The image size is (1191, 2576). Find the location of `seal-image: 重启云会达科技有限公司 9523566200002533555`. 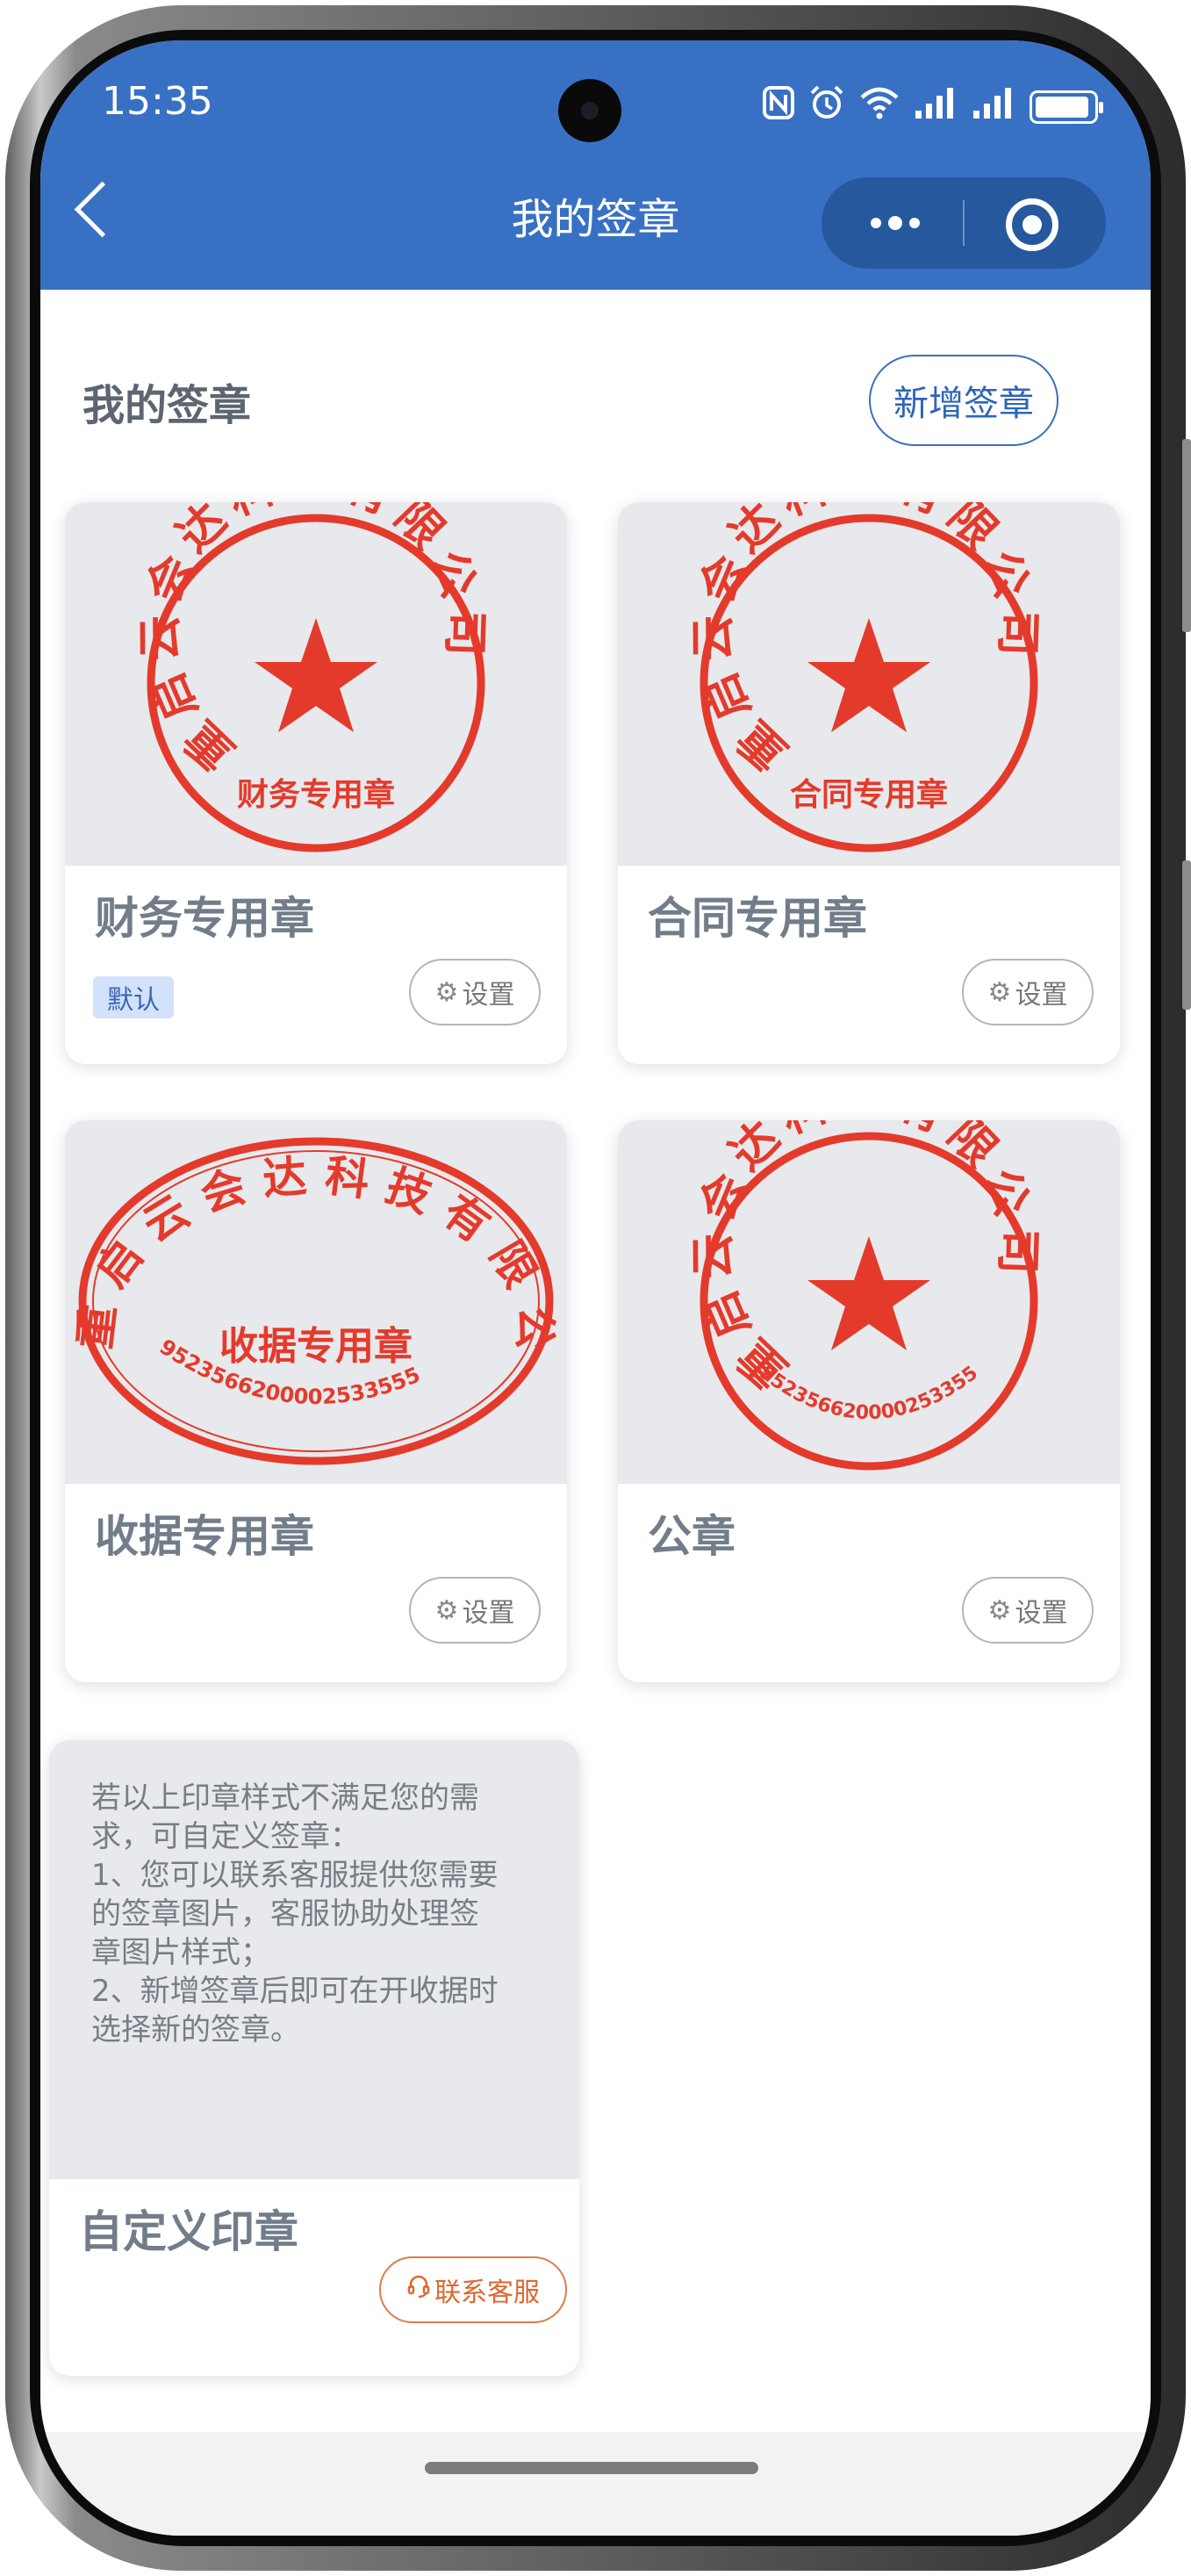

seal-image: 重启云会达科技有限公司 9523566200002533555 is located at coordinates (869, 1302).